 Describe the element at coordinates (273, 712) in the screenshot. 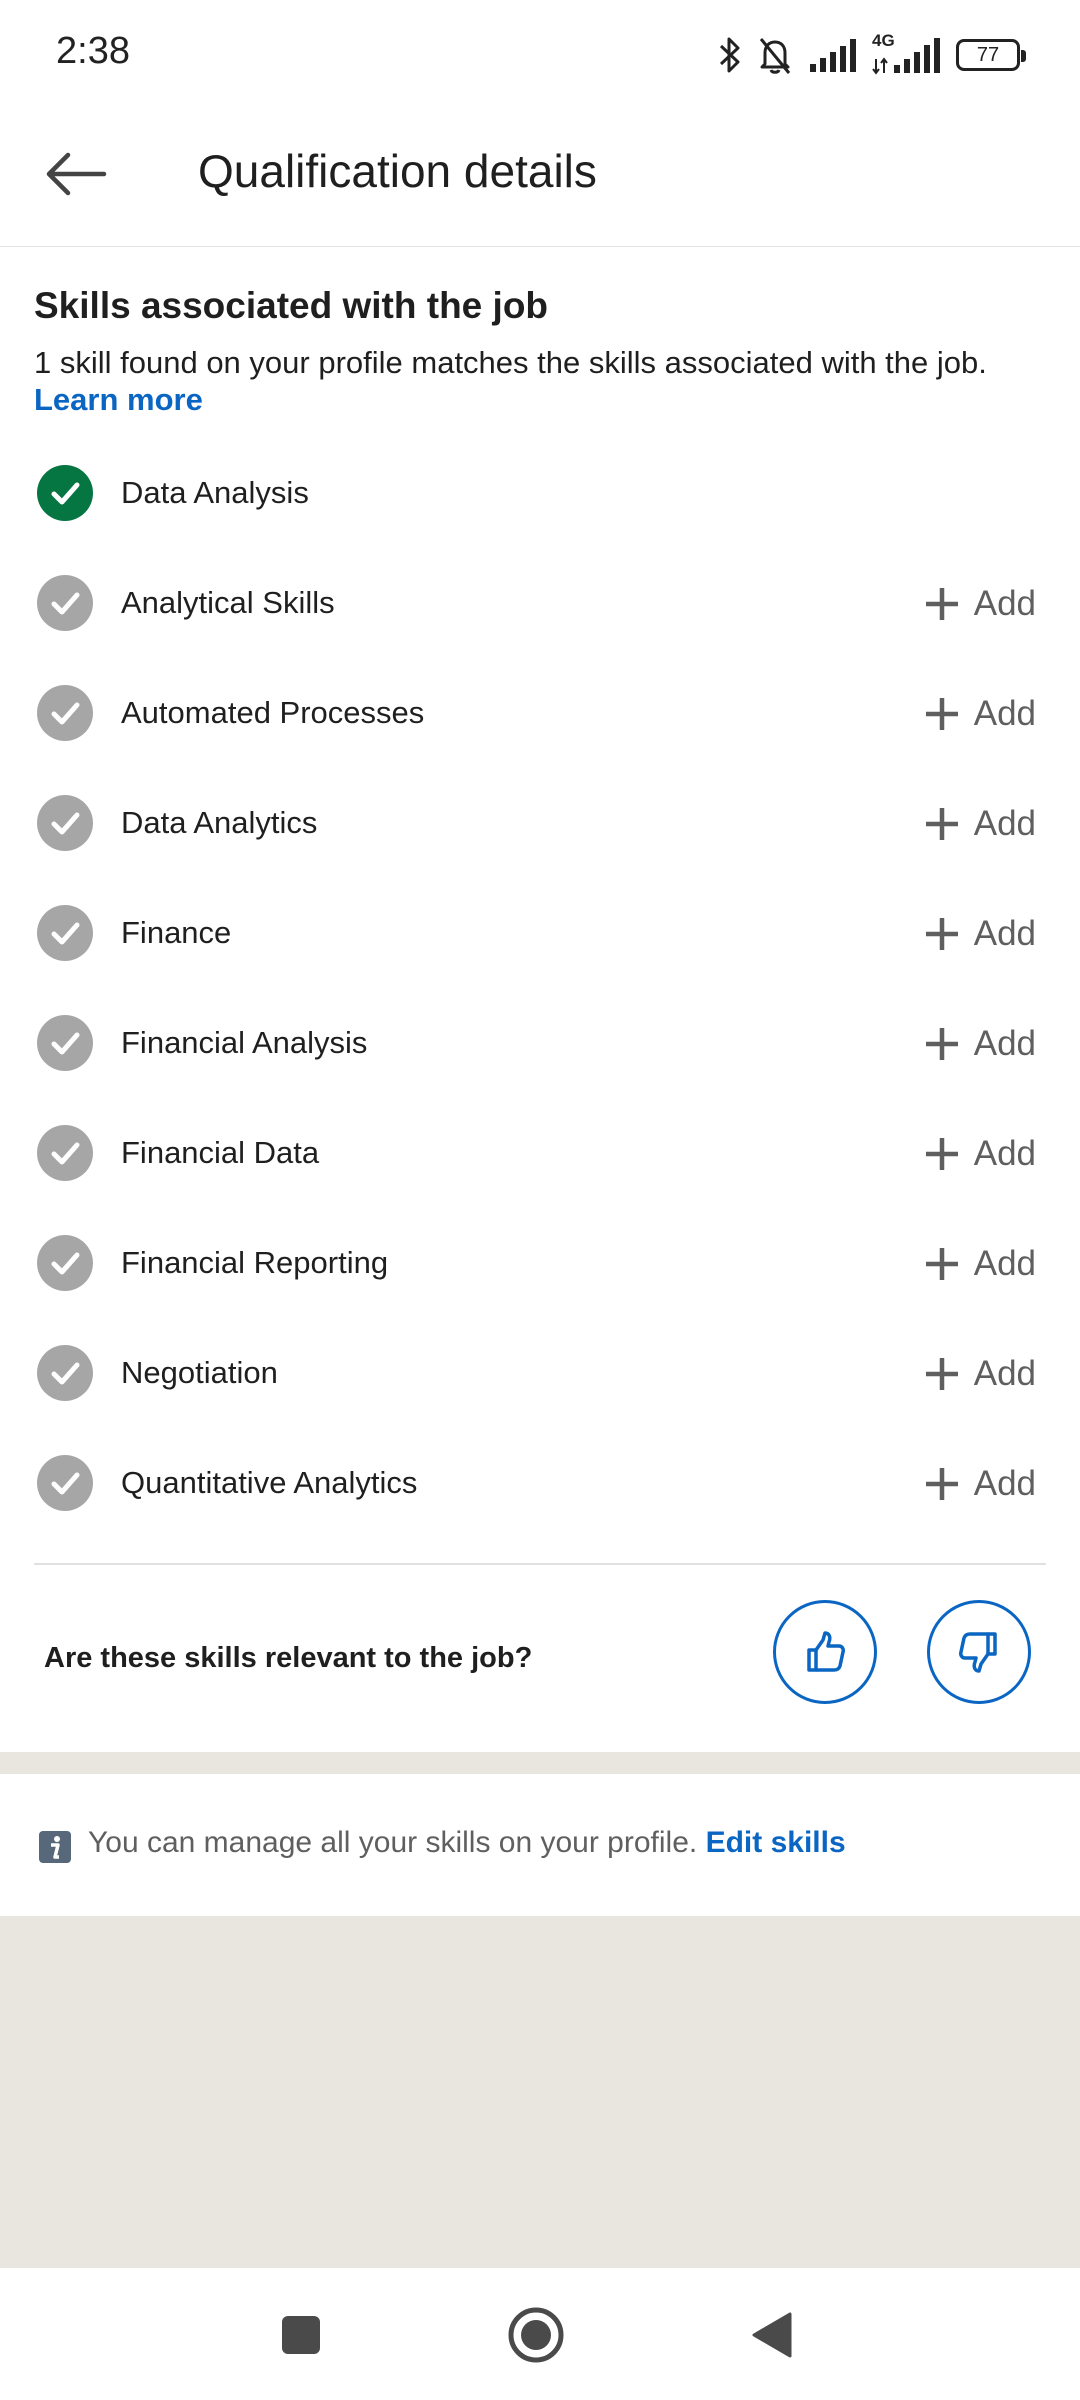

I see `skill-name: Automated Processes` at that location.